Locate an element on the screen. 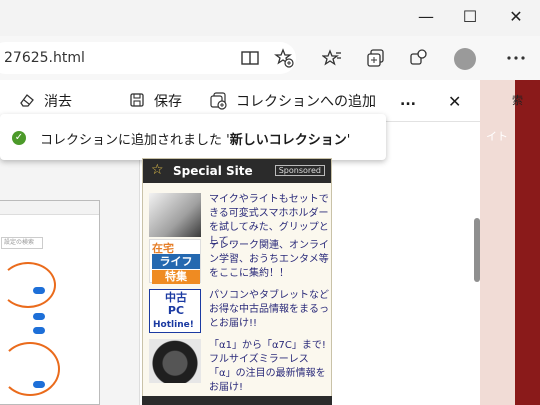 This screenshot has height=405, width=540. close-window-button: ✕ is located at coordinates (516, 16).